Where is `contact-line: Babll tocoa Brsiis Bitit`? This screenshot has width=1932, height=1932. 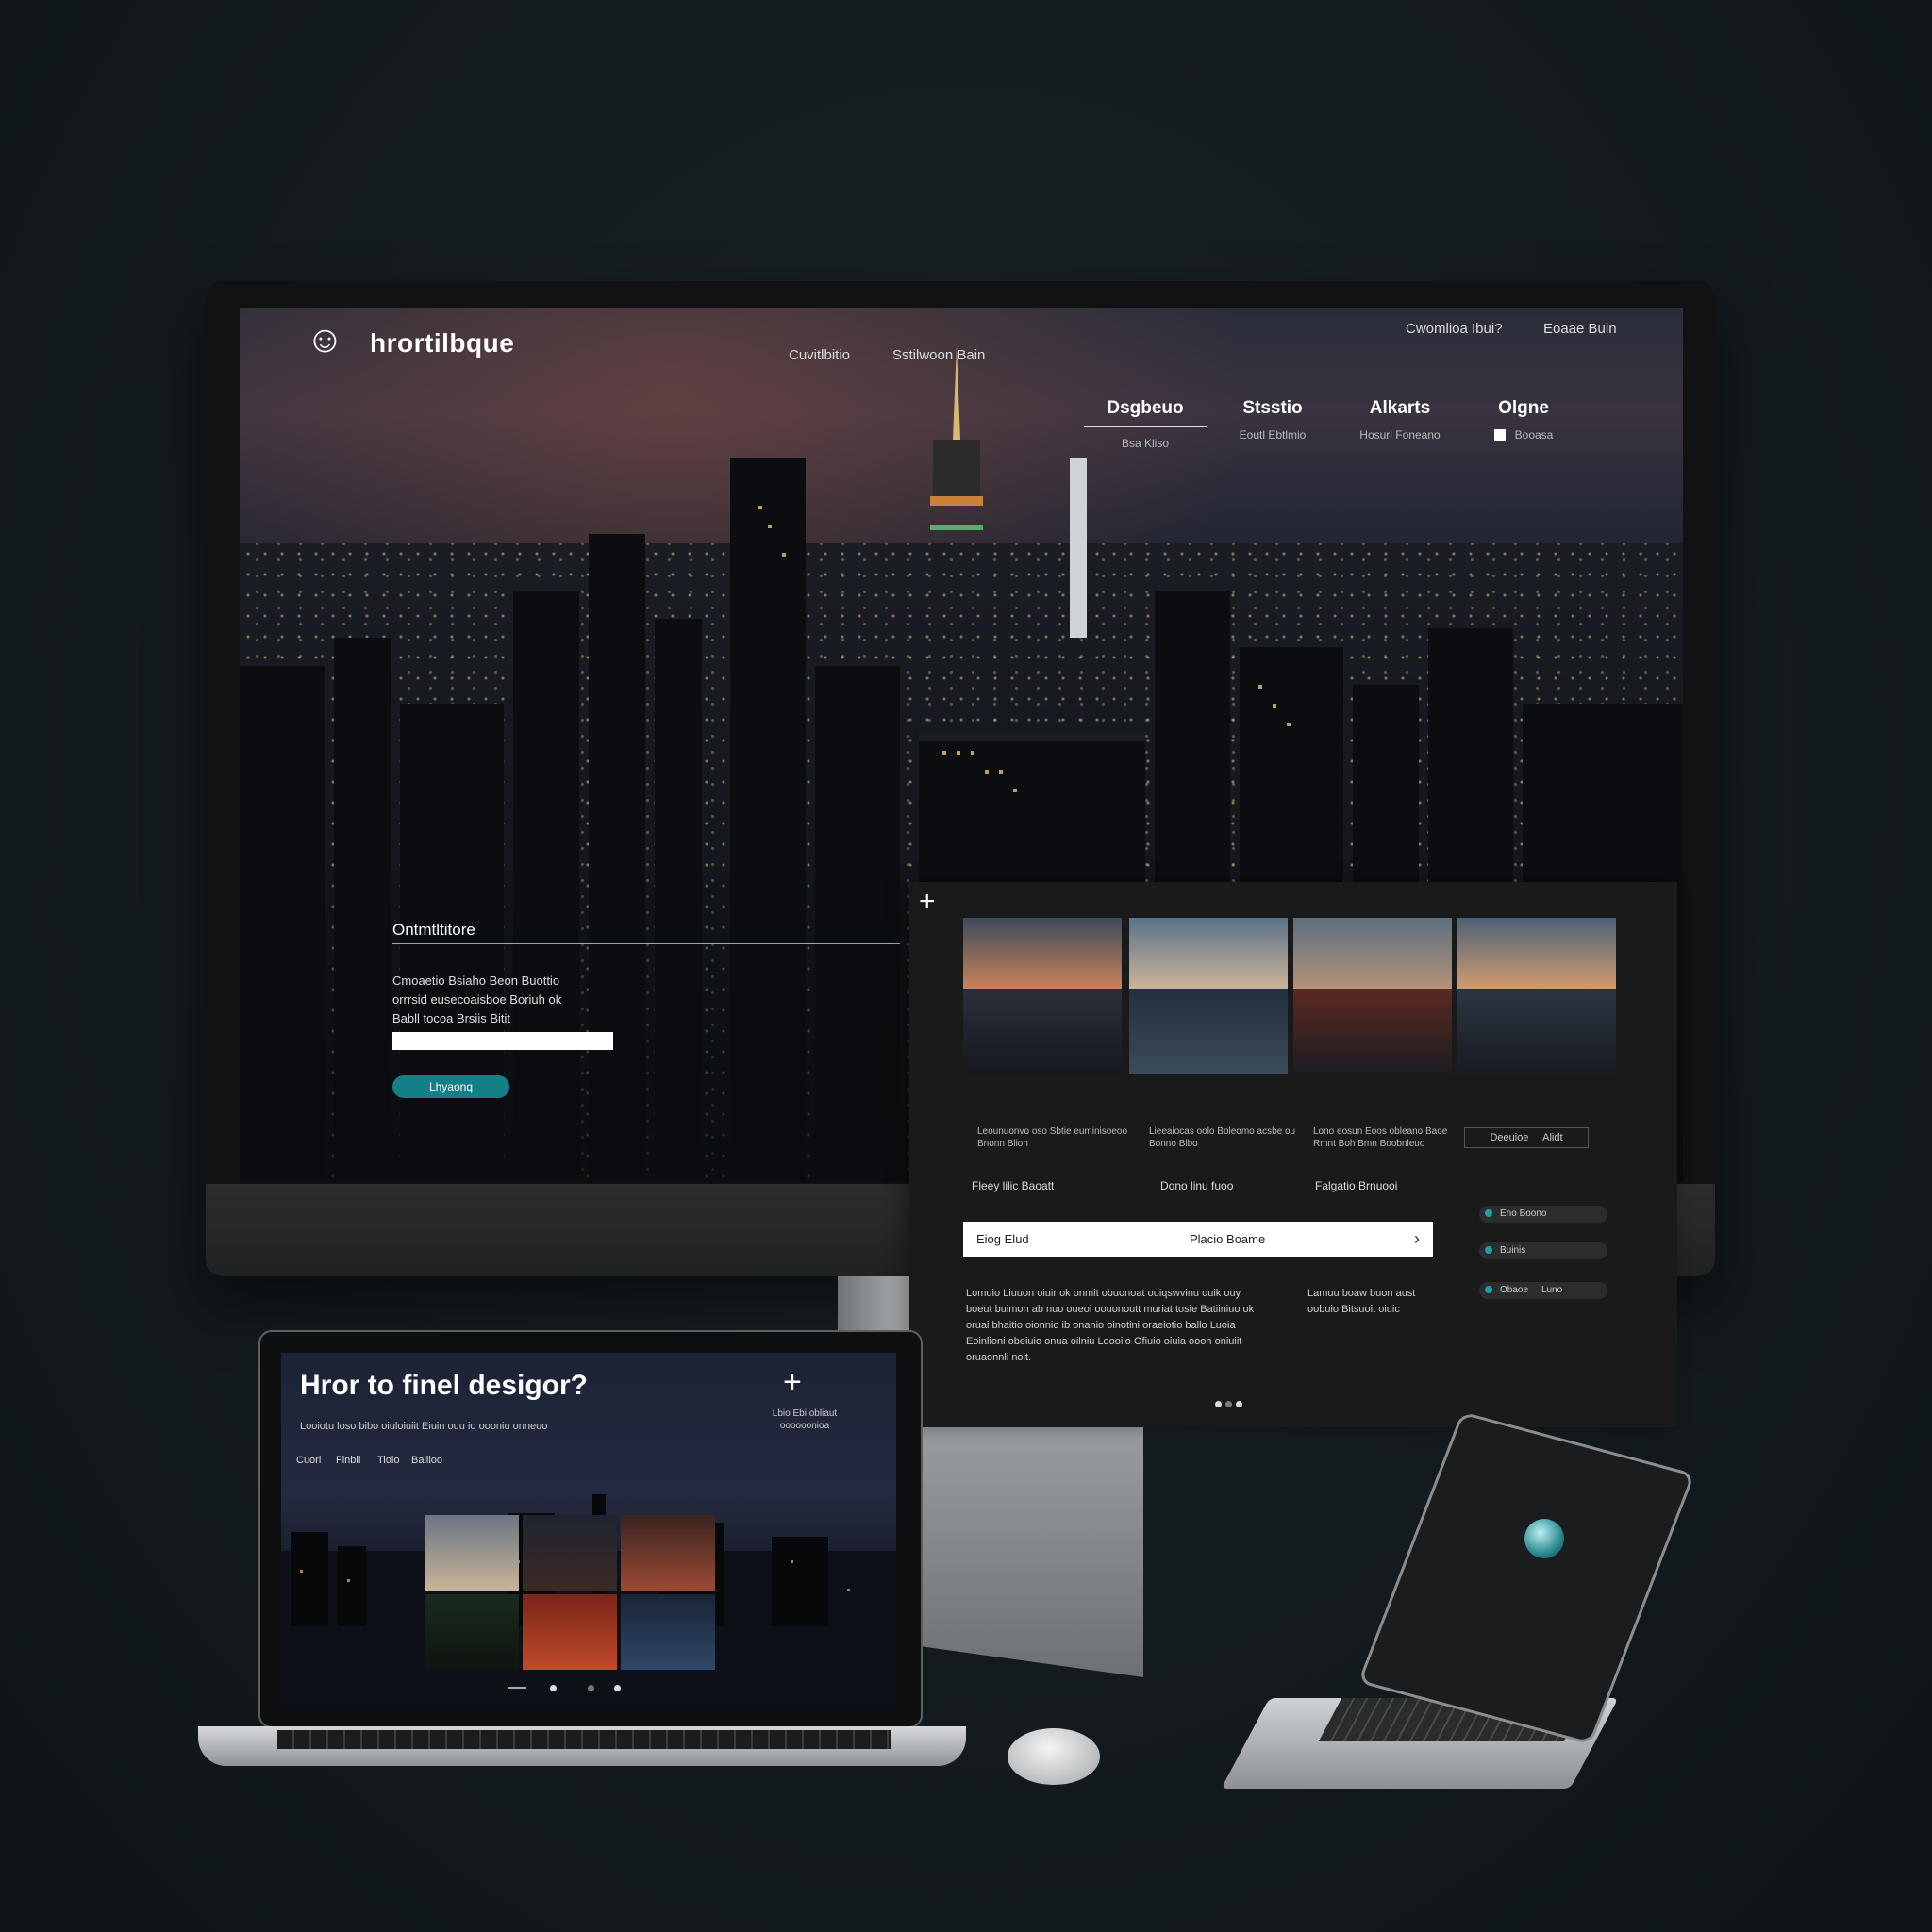 contact-line: Babll tocoa Brsiis Bitit is located at coordinates (451, 1018).